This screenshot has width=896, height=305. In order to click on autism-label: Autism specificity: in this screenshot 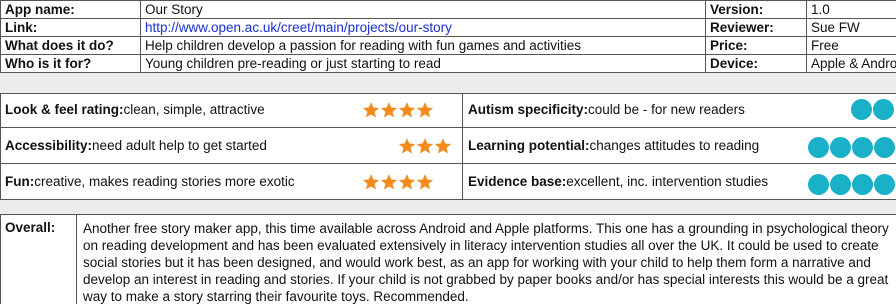, I will do `click(528, 109)`.